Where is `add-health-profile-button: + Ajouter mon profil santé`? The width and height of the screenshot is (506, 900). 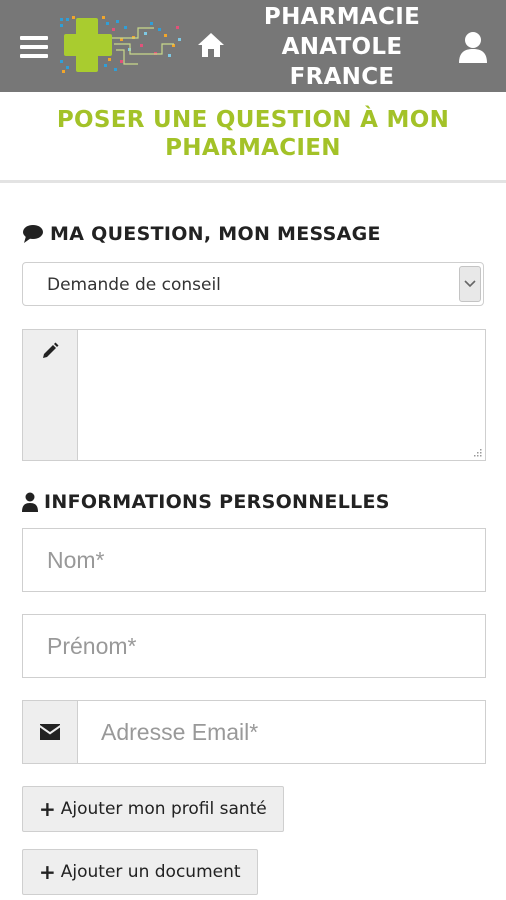 add-health-profile-button: + Ajouter mon profil santé is located at coordinates (153, 809).